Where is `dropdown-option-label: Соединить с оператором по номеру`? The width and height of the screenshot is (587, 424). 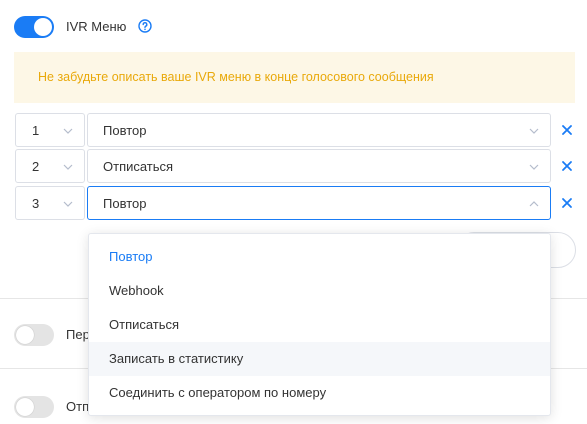
dropdown-option-label: Соединить с оператором по номеру is located at coordinates (218, 392).